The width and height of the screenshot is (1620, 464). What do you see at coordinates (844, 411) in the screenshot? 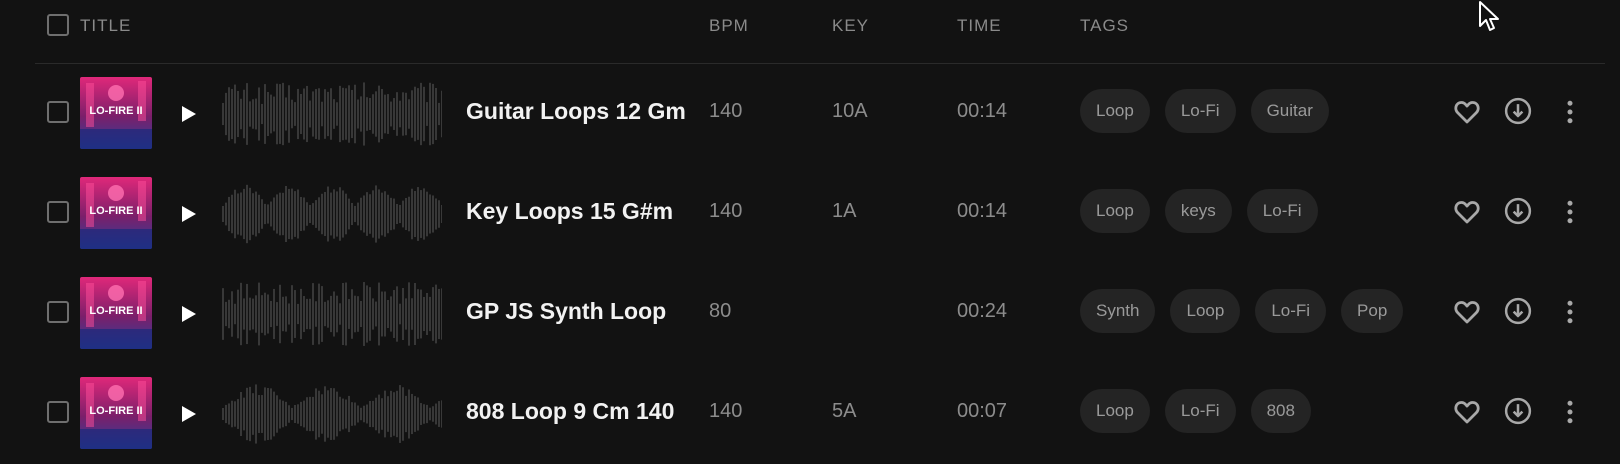
I see `key-value: 5A` at bounding box center [844, 411].